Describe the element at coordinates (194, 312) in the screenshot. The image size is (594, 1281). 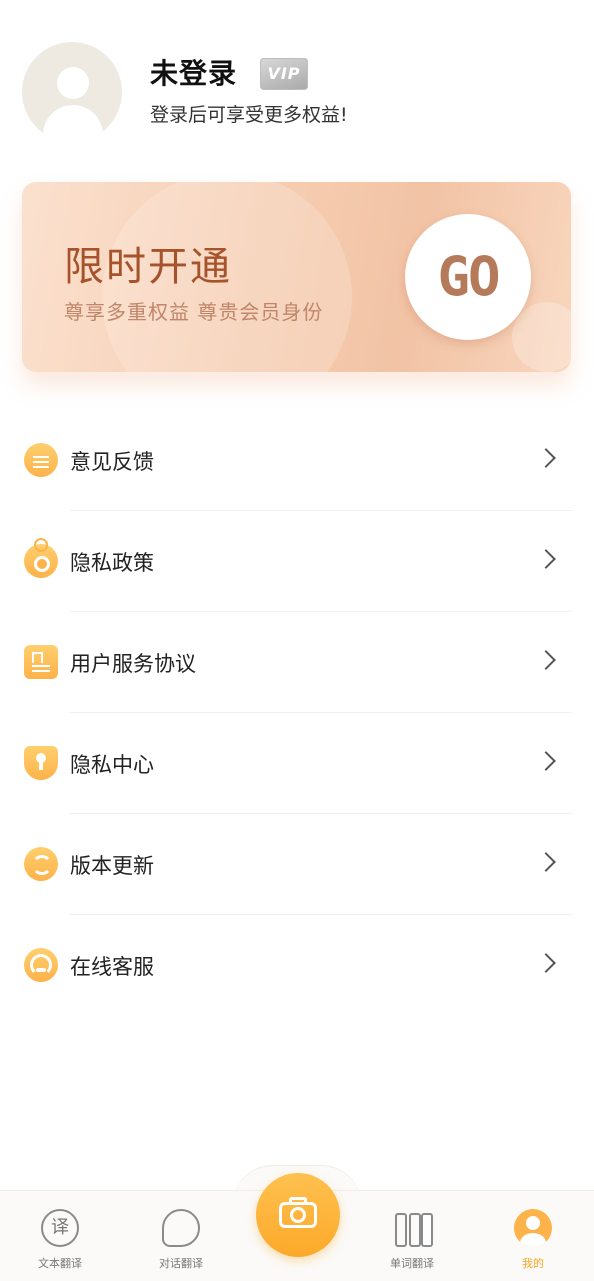
I see `banner-subtitle: 尊享多重权益 尊贵会员身份` at that location.